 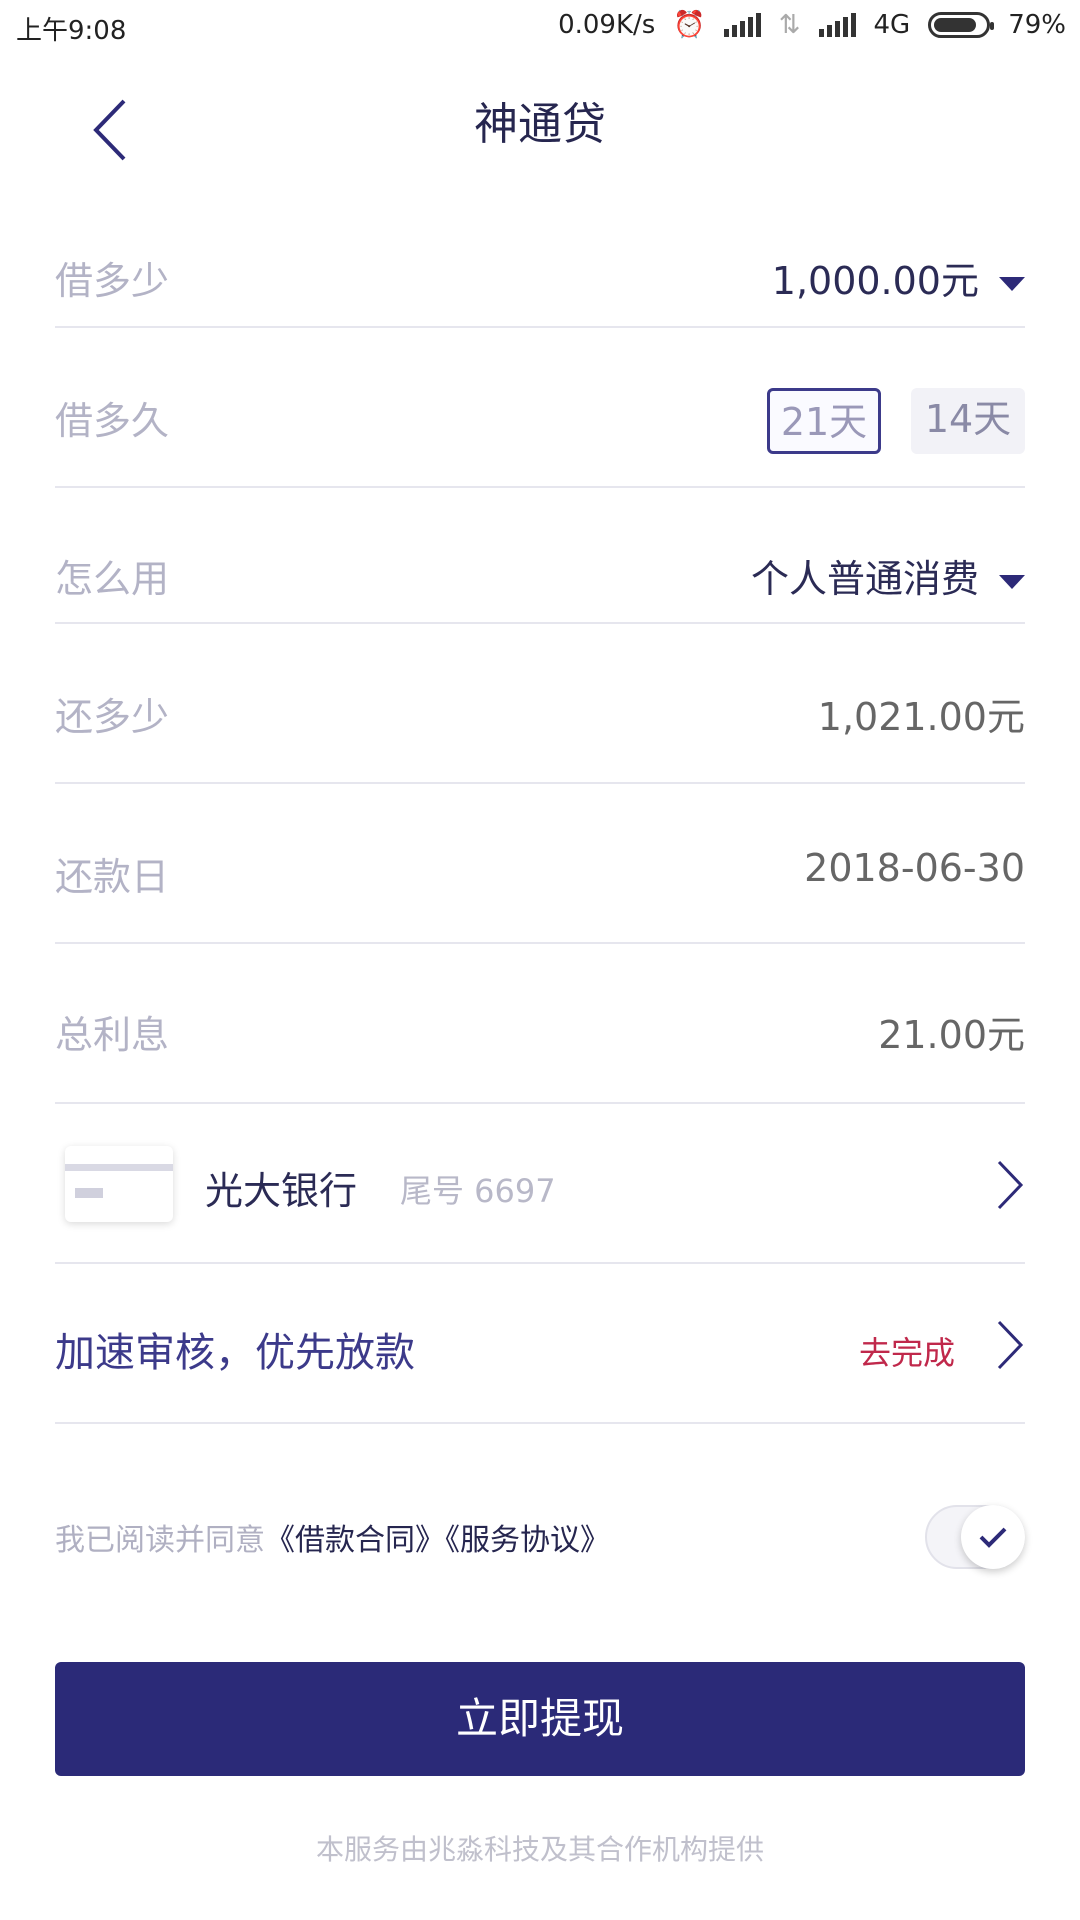 What do you see at coordinates (914, 868) in the screenshot?
I see `repay-date-value: 2018-06-30` at bounding box center [914, 868].